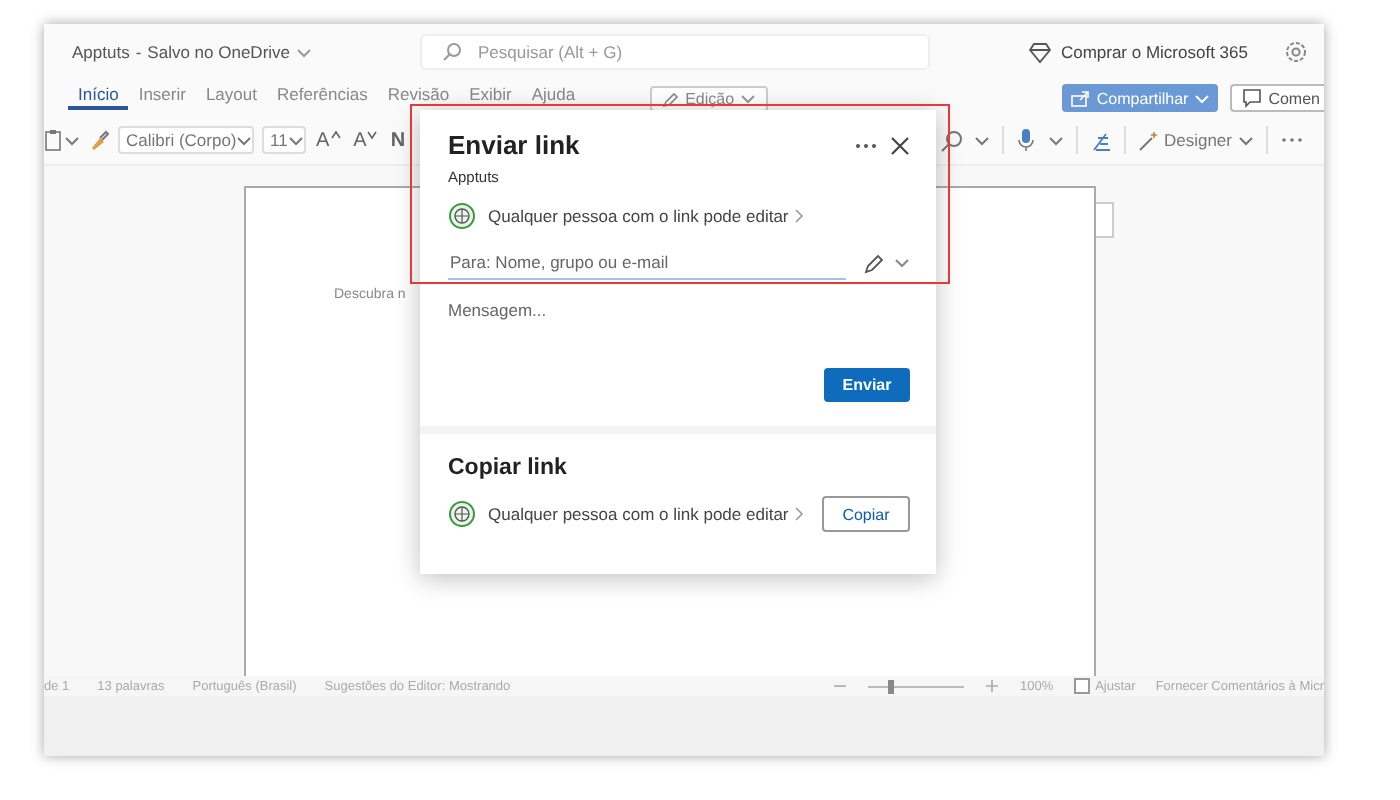 This screenshot has width=1400, height=800. I want to click on ribbon-tab: Referências, so click(322, 96).